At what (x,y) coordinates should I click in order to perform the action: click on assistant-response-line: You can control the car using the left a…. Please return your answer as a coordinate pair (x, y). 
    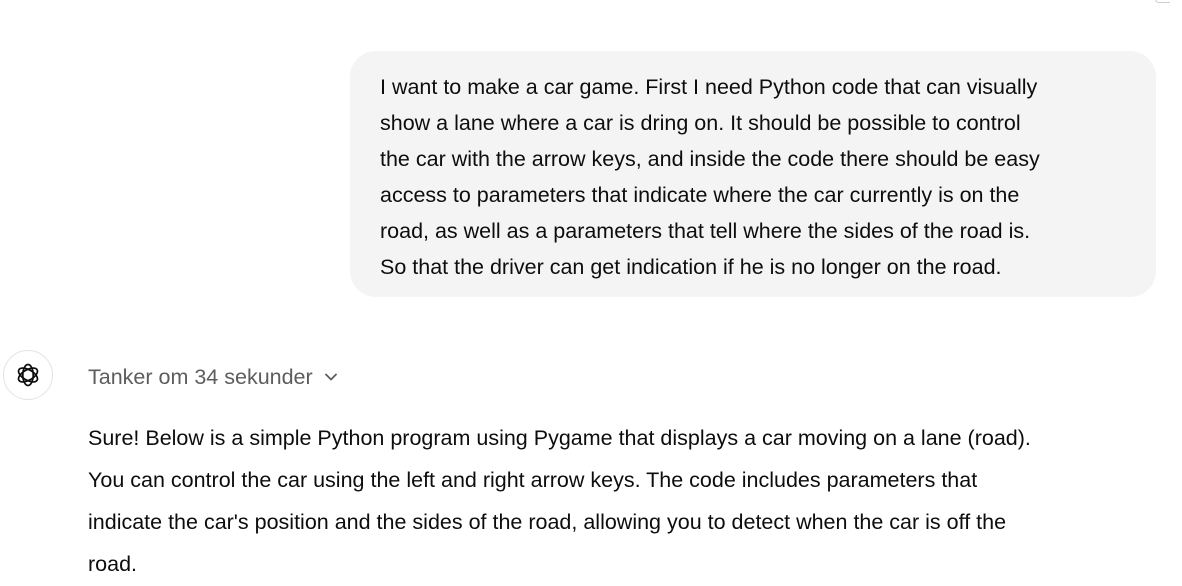
    Looking at the image, I should click on (533, 480).